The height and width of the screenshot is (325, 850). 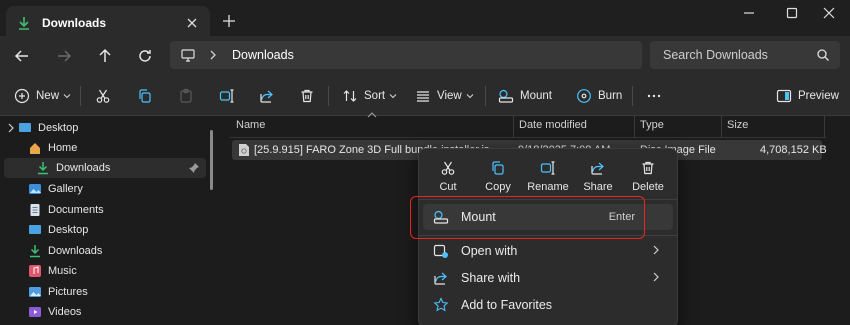 I want to click on delete-button, so click(x=307, y=96).